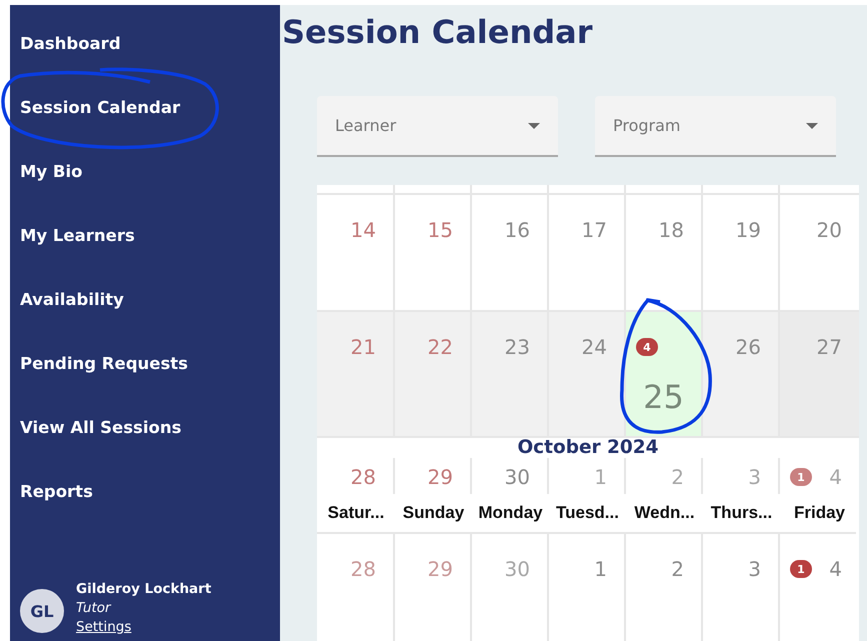 Image resolution: width=867 pixels, height=641 pixels. I want to click on nav-item: View All Sessions, so click(101, 448).